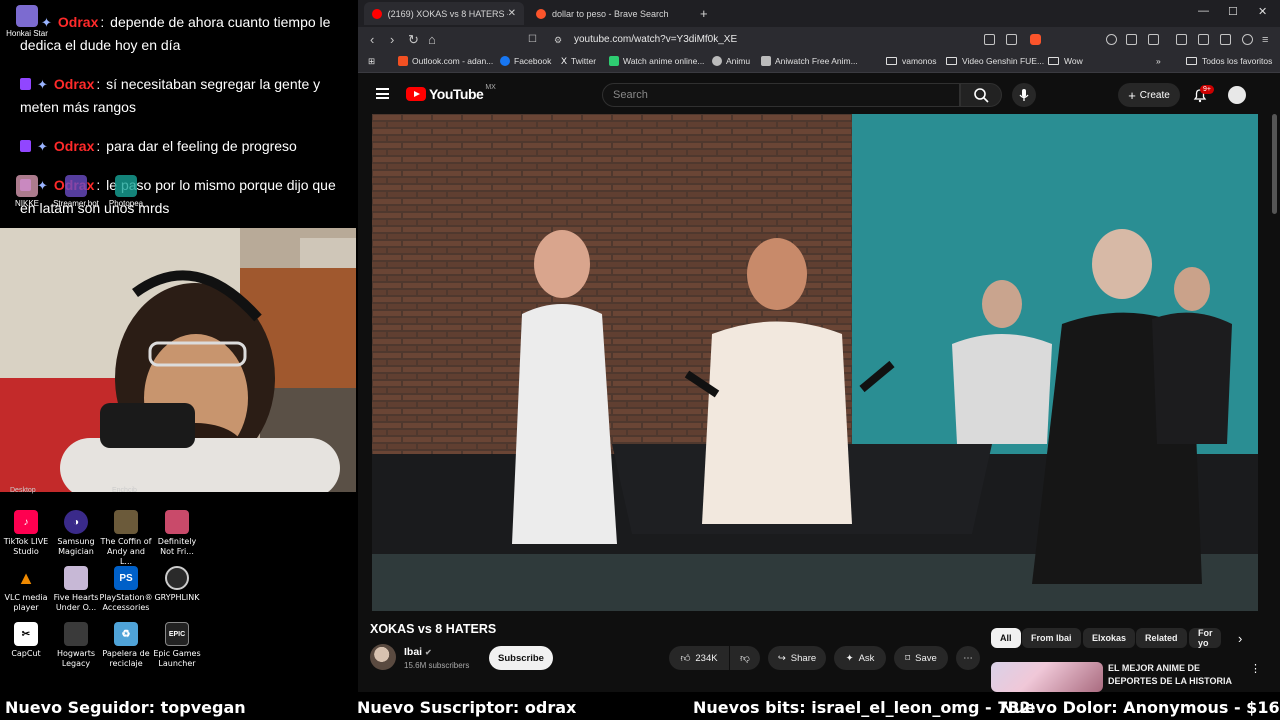  Describe the element at coordinates (1111, 39) in the screenshot. I see `extension-icon` at that location.